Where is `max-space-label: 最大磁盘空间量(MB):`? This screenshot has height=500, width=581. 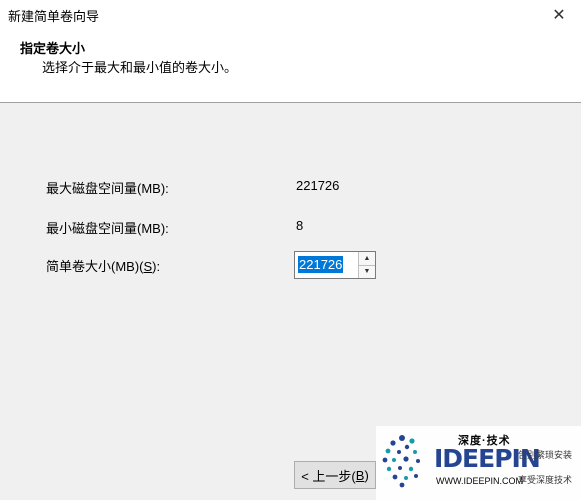
max-space-label: 最大磁盘空间量(MB): is located at coordinates (107, 188).